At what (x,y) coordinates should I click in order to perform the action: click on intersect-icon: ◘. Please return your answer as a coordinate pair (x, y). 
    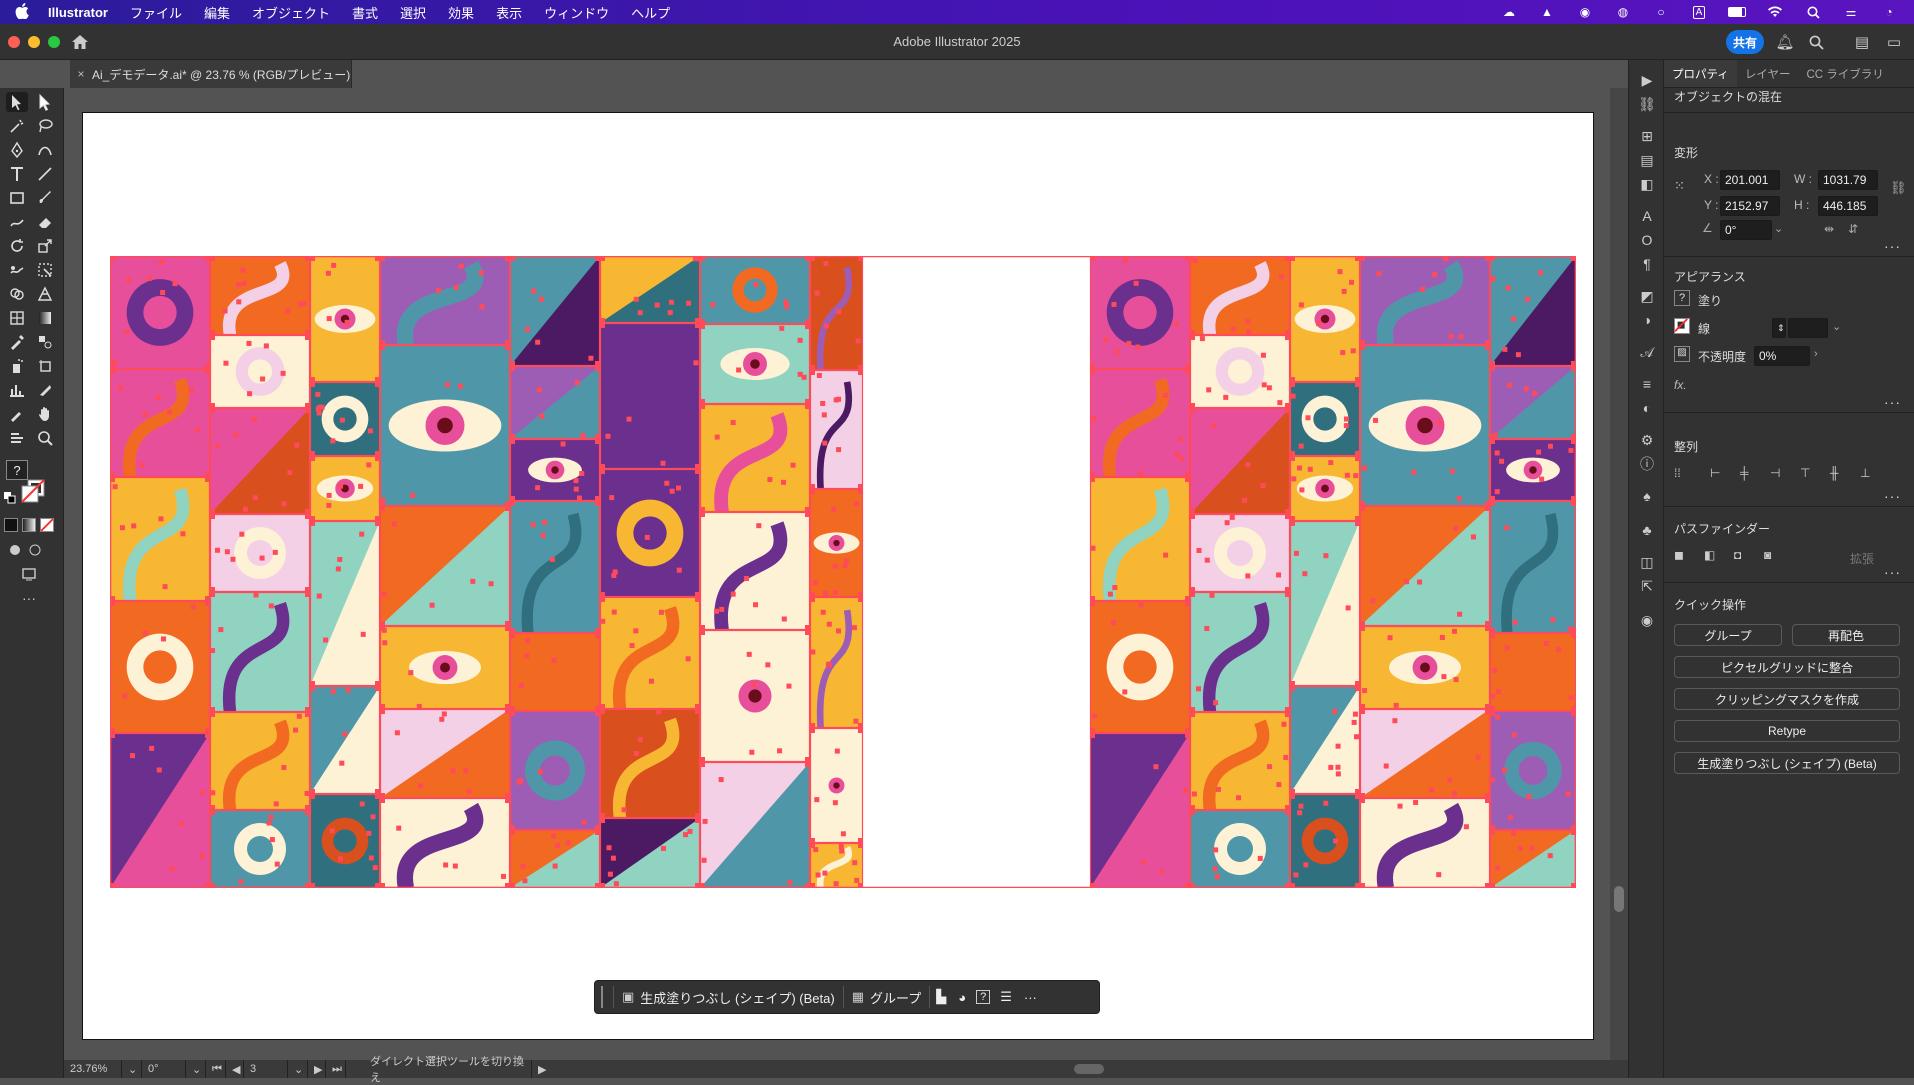
    Looking at the image, I should click on (1743, 557).